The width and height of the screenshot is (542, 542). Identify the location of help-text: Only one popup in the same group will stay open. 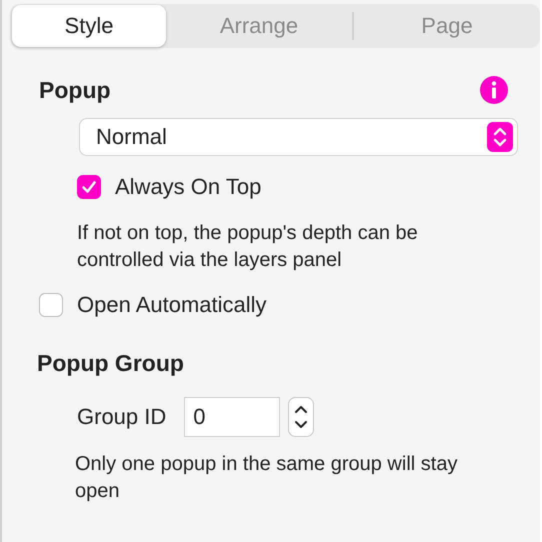
(266, 478).